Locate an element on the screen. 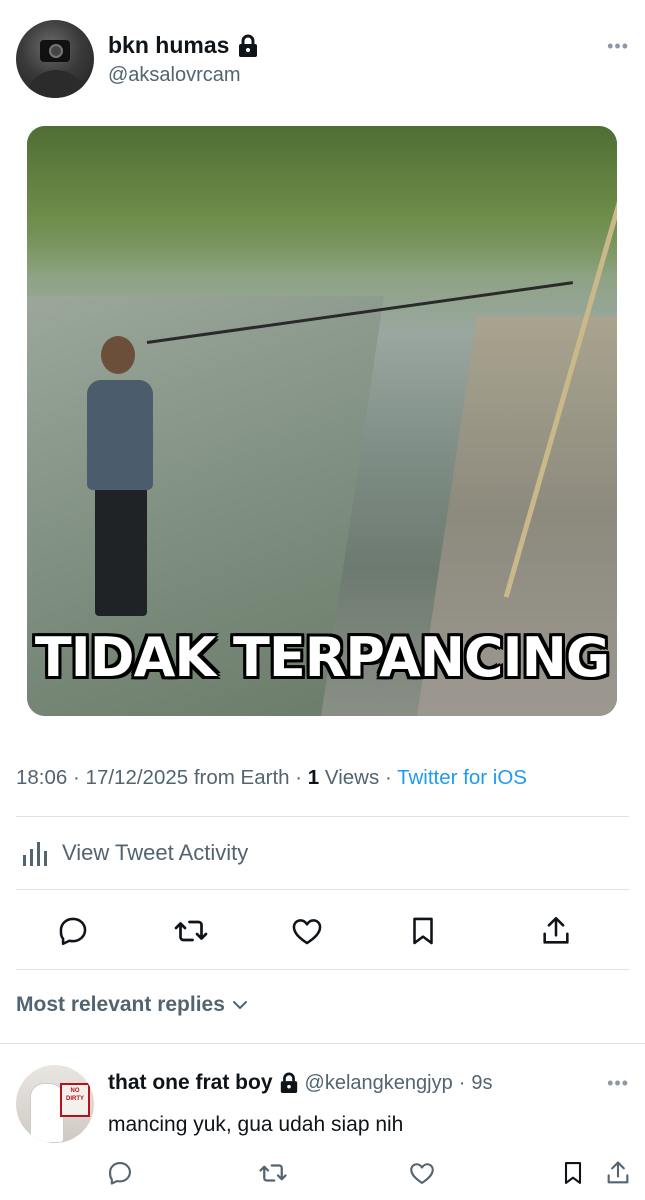 The image size is (645, 1200). reply-age: 9s is located at coordinates (482, 1082).